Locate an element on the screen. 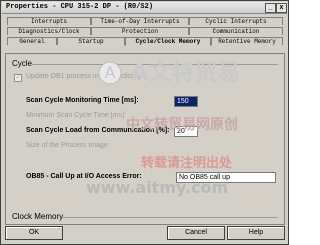 This screenshot has height=245, width=320. tab-interrupts: Interrupts is located at coordinates (49, 21).